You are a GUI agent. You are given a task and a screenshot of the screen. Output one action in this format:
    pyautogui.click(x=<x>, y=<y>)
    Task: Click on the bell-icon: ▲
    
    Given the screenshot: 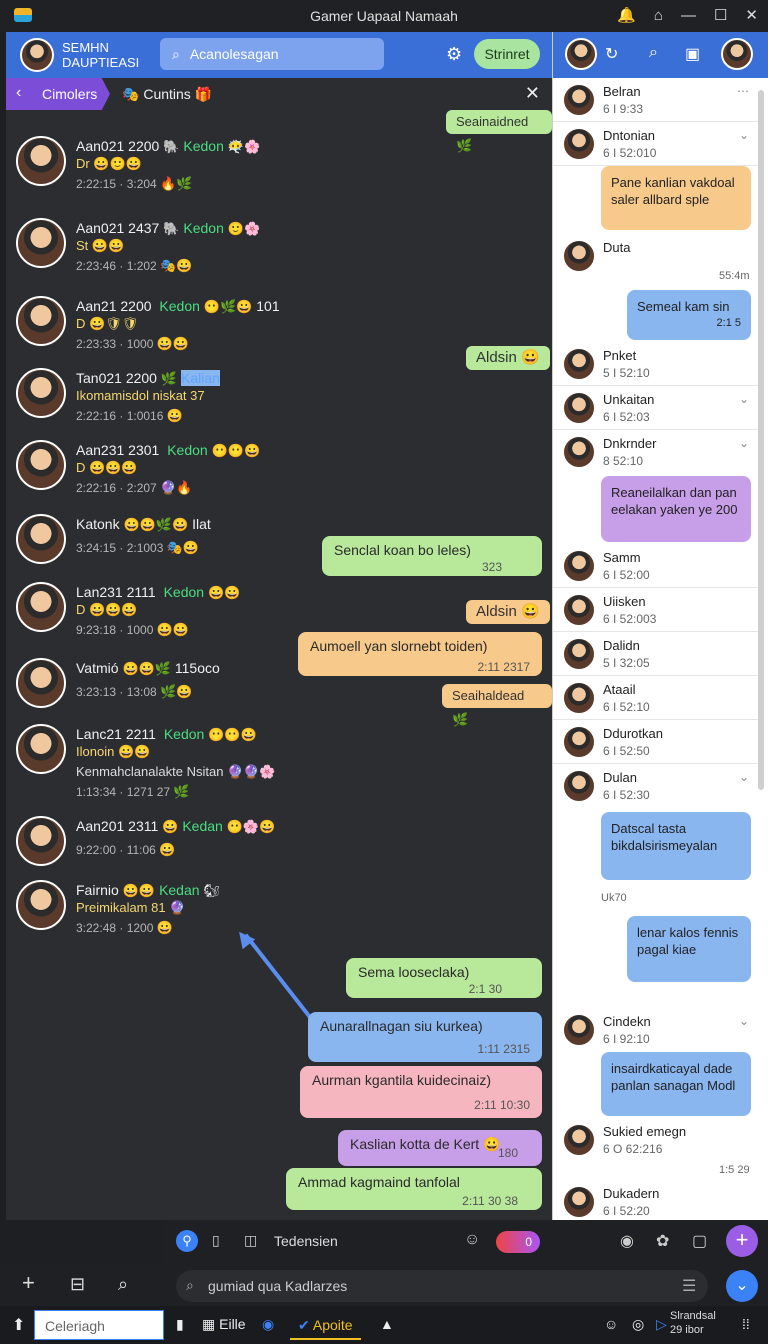 What is the action you would take?
    pyautogui.click(x=387, y=1324)
    